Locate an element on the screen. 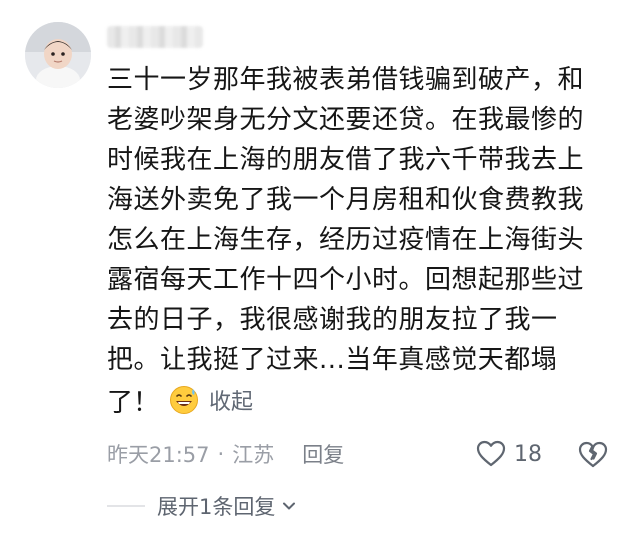 This screenshot has width=640, height=536. broken-heart-icon is located at coordinates (593, 454).